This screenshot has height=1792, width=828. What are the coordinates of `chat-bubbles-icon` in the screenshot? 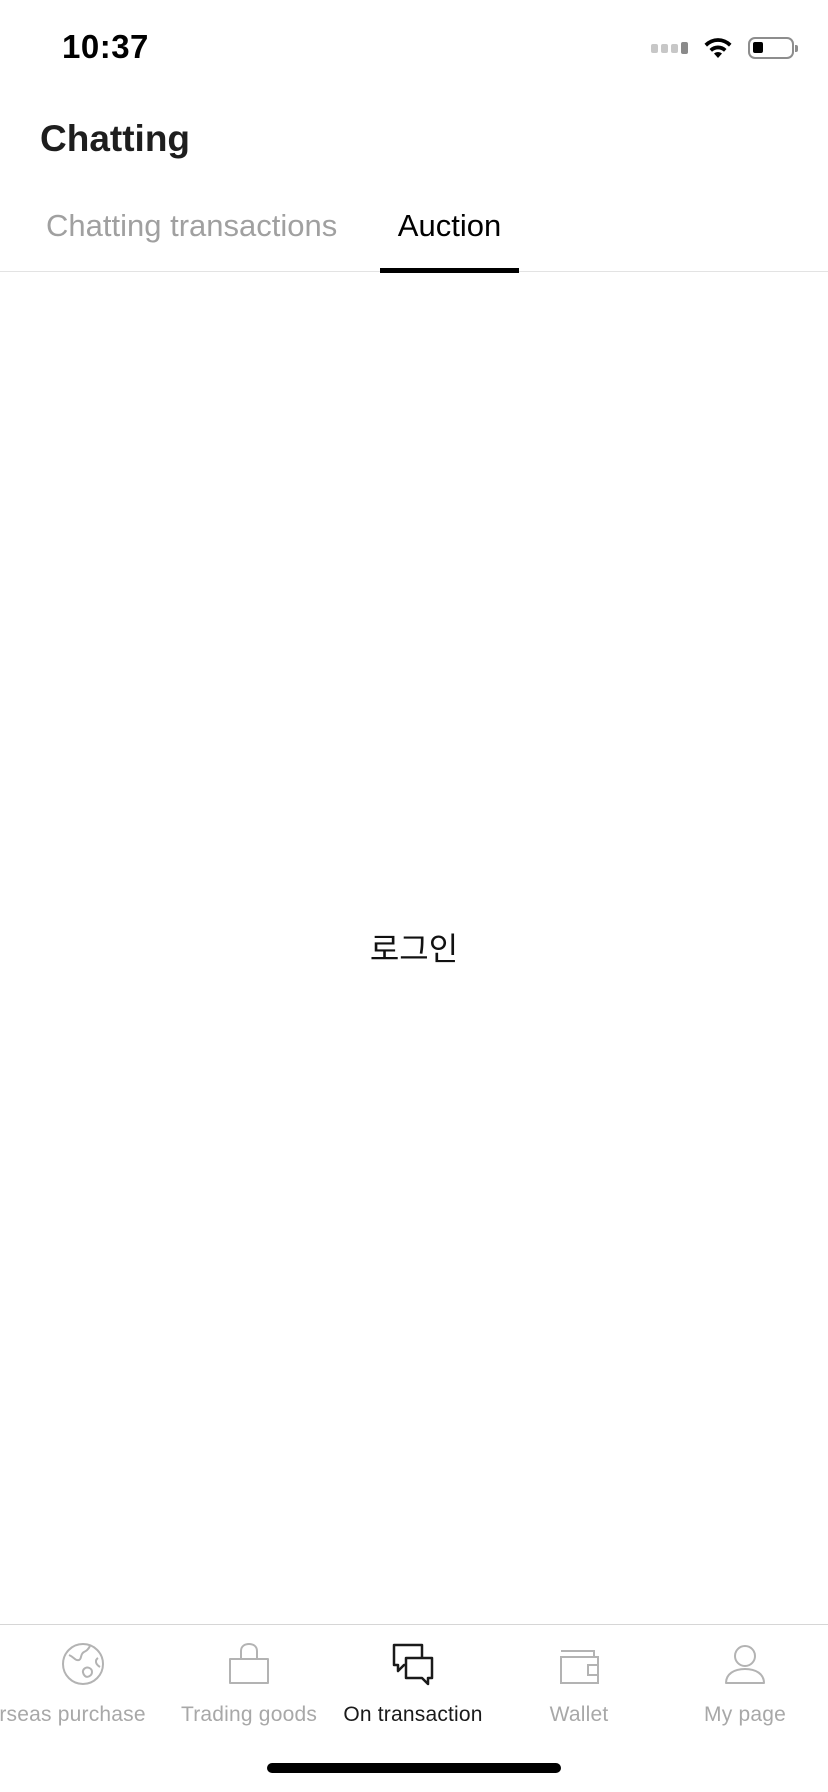 It's located at (413, 1664).